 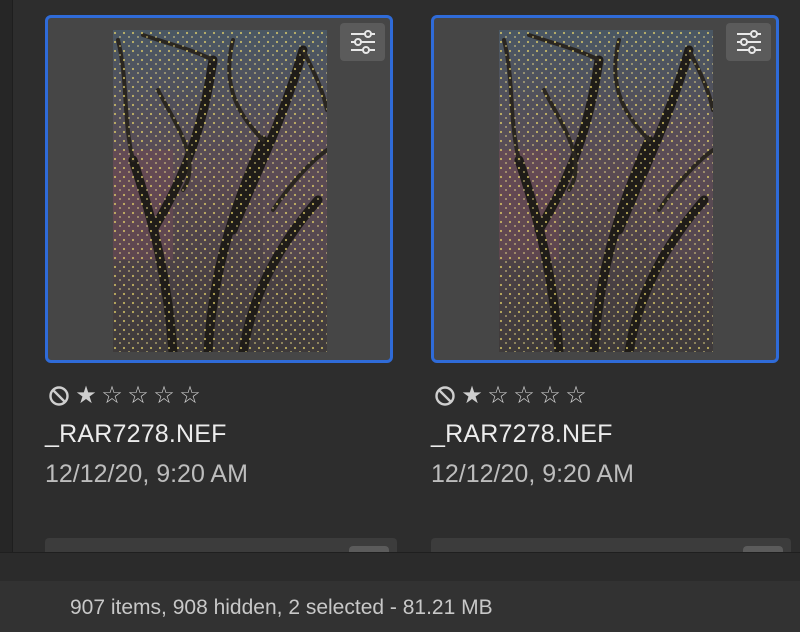 What do you see at coordinates (400, 566) in the screenshot?
I see `status-bar-divider` at bounding box center [400, 566].